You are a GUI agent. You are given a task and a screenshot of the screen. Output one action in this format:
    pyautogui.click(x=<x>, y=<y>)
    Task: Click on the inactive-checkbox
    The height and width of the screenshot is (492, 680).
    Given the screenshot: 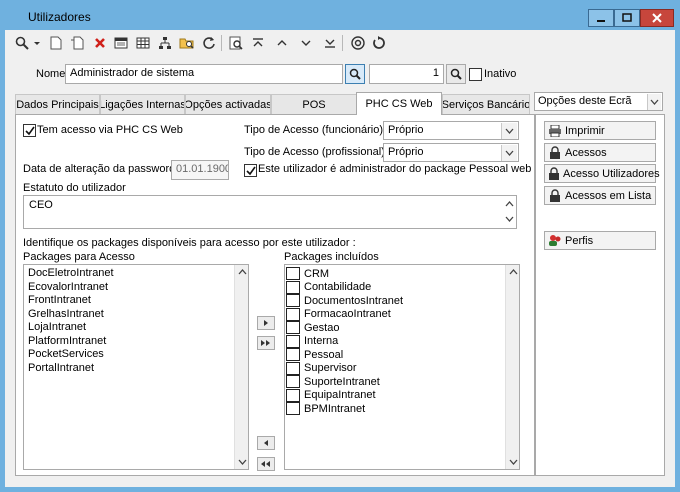 What is the action you would take?
    pyautogui.click(x=475, y=74)
    